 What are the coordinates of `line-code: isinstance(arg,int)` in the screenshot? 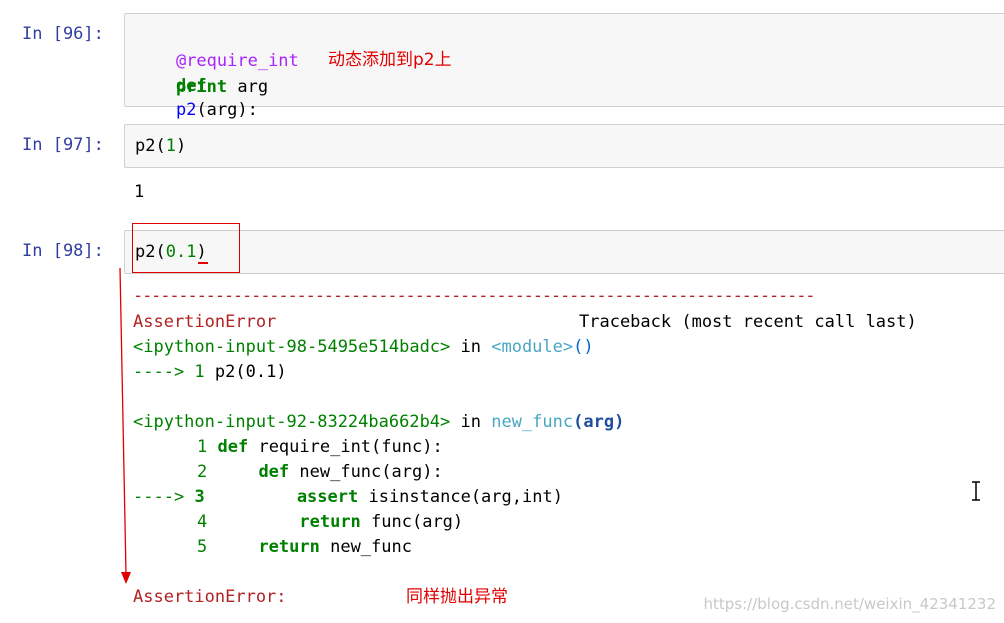 It's located at (460, 497).